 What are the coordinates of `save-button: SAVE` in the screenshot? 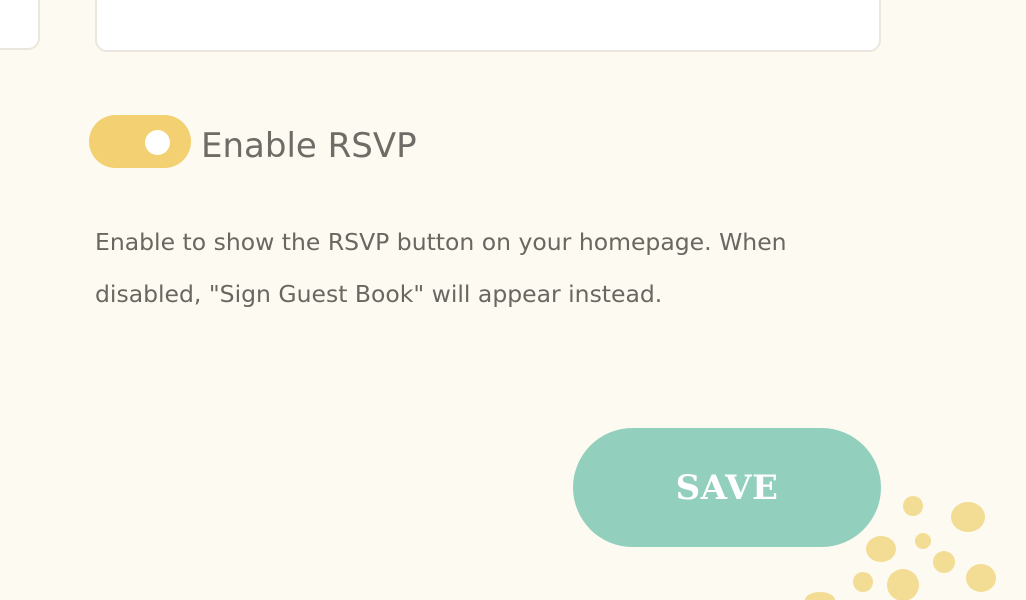 It's located at (727, 487).